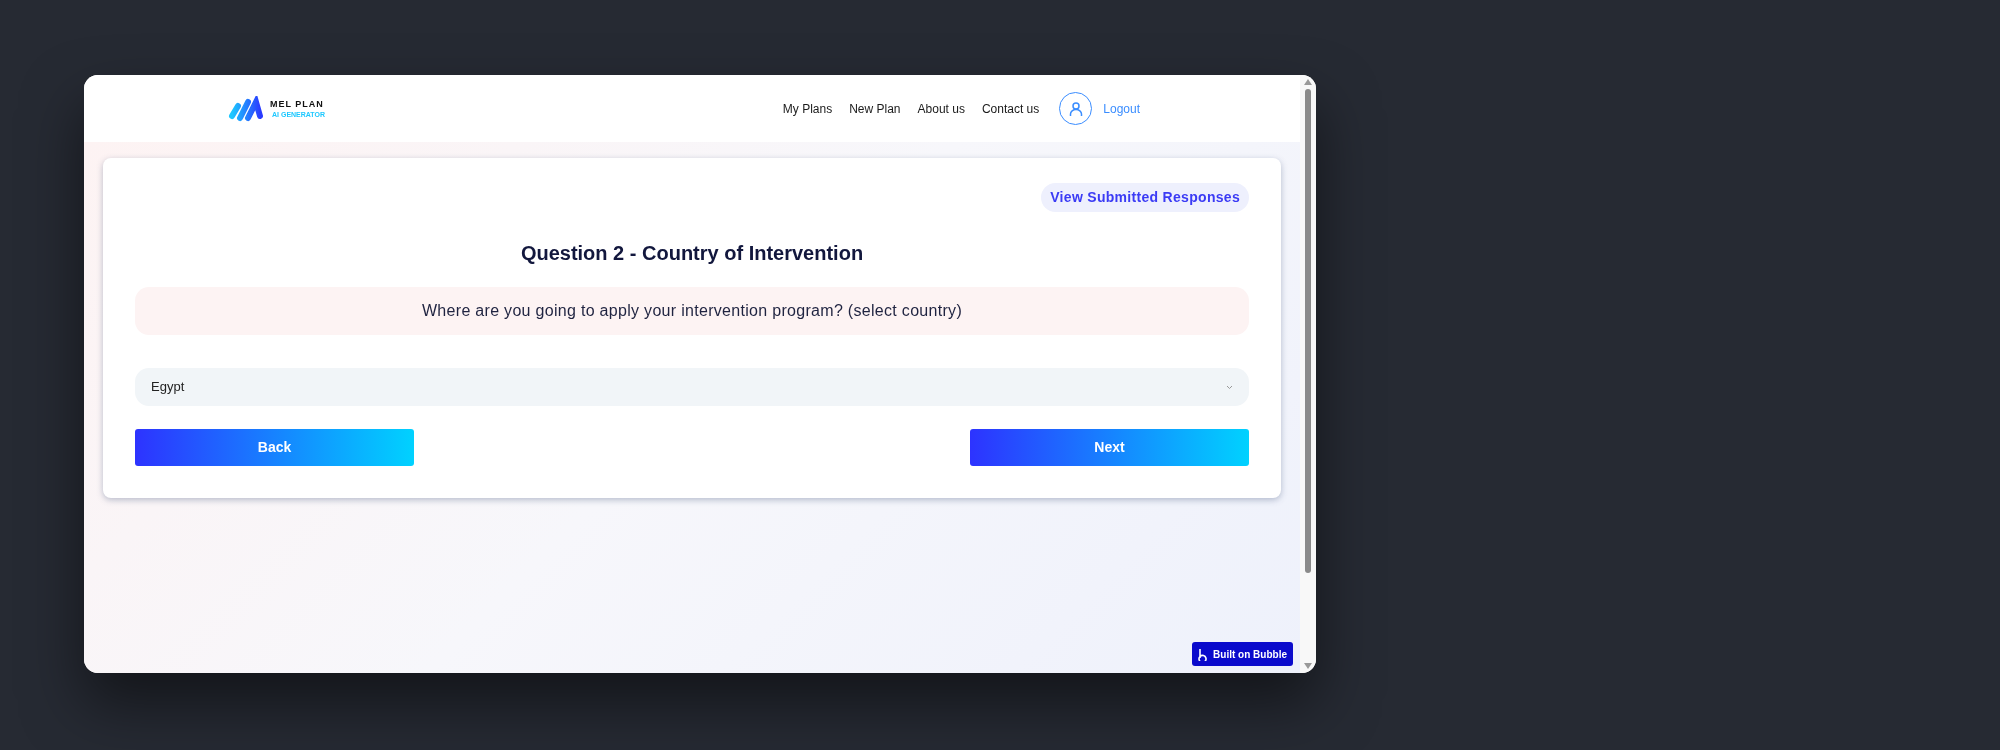  What do you see at coordinates (692, 387) in the screenshot?
I see `country-select: Egypt` at bounding box center [692, 387].